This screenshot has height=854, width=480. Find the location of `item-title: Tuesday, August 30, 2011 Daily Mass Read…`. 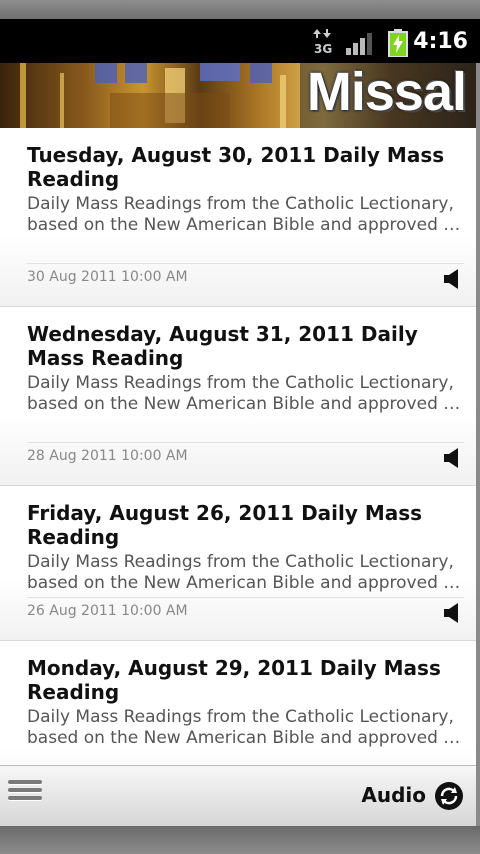

item-title: Tuesday, August 30, 2011 Daily Mass Read… is located at coordinates (236, 167).